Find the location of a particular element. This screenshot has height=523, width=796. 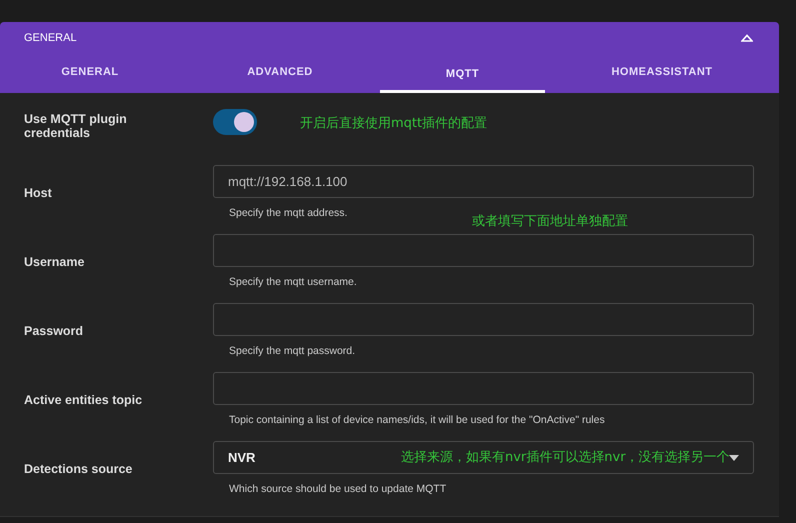

field-label: Password is located at coordinates (54, 331).